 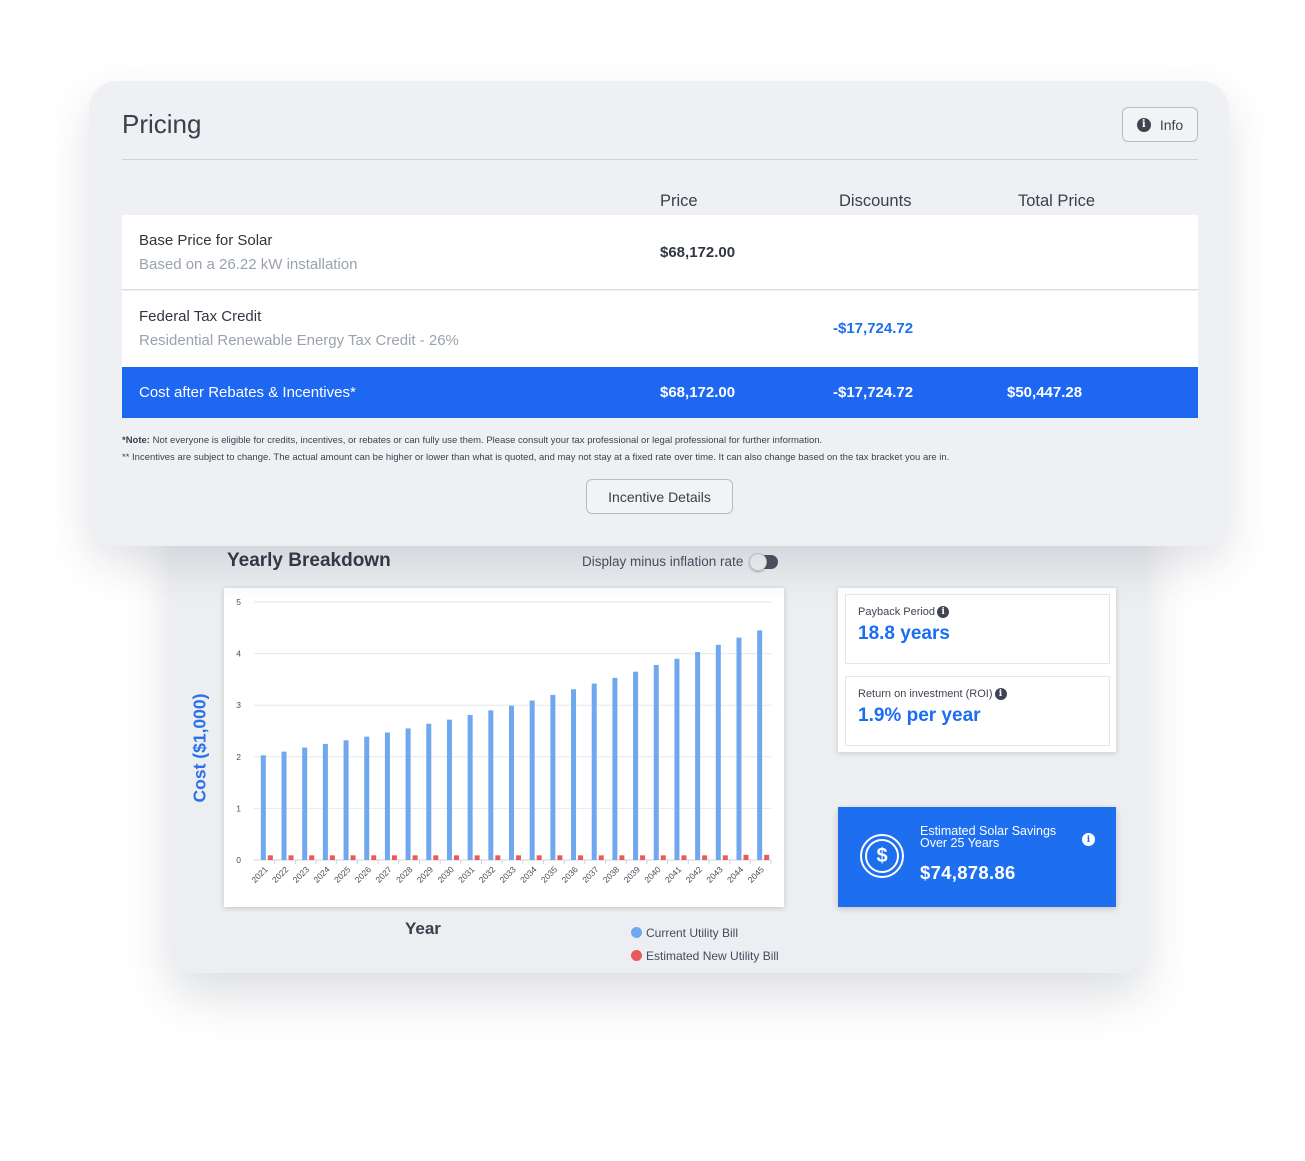 What do you see at coordinates (466, 874) in the screenshot?
I see `x-tick-label: 2031` at bounding box center [466, 874].